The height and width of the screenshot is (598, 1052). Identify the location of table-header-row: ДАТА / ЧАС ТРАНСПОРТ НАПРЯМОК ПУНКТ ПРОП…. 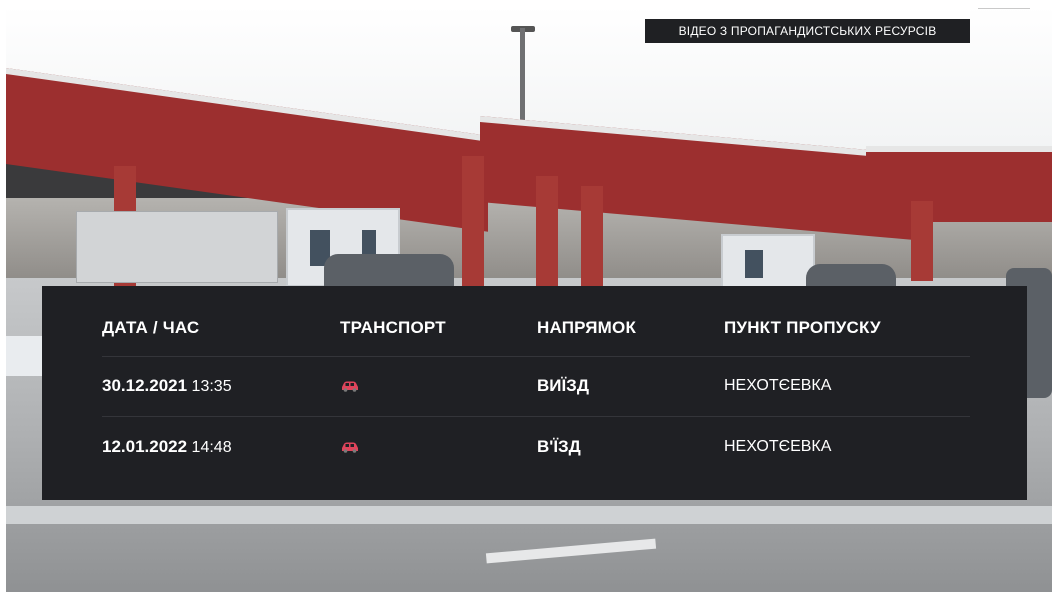
(536, 328).